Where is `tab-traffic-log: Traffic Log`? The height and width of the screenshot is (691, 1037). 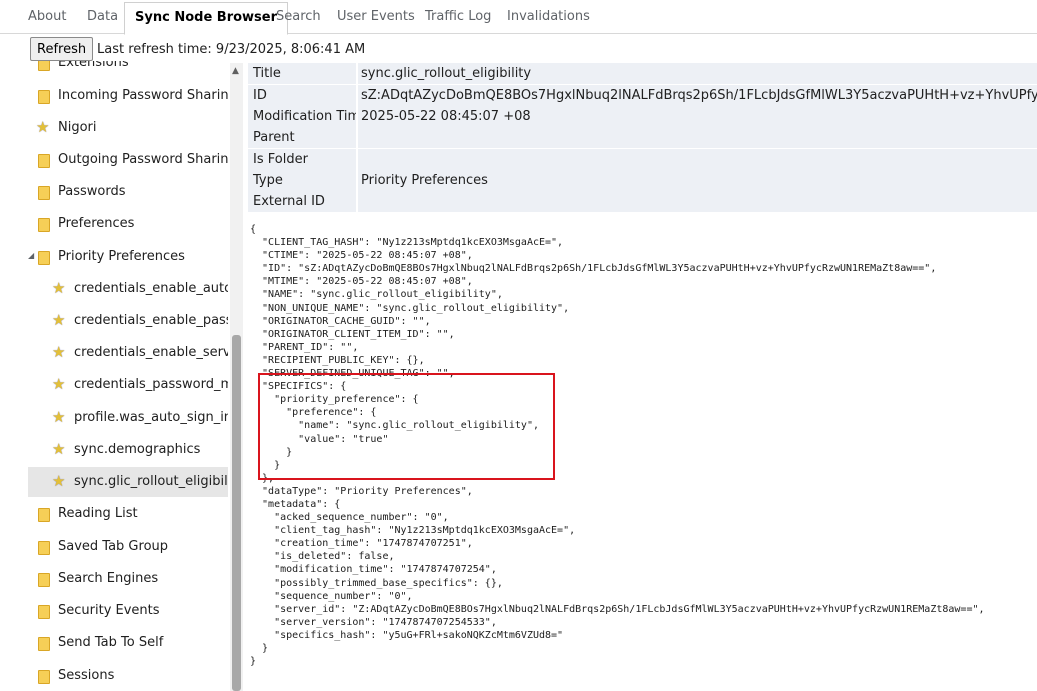
tab-traffic-log: Traffic Log is located at coordinates (458, 16).